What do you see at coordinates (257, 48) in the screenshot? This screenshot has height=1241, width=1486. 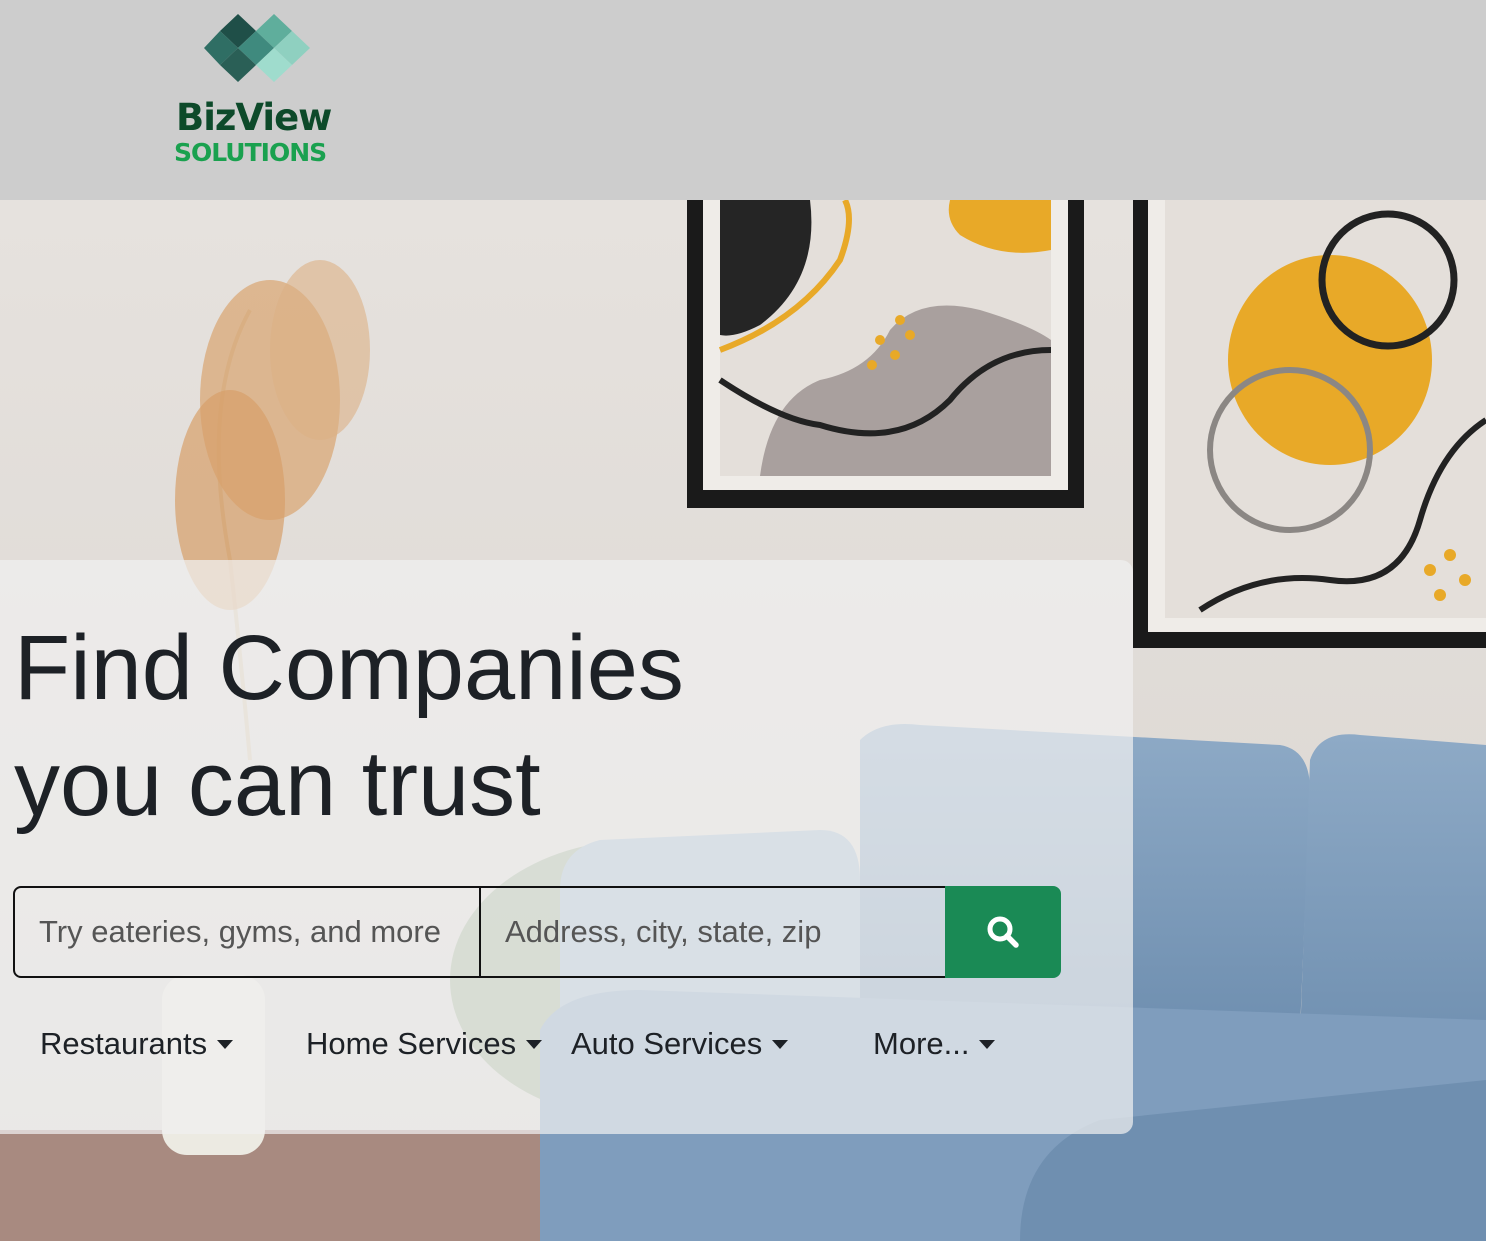 I see `logo-diamond-icon` at bounding box center [257, 48].